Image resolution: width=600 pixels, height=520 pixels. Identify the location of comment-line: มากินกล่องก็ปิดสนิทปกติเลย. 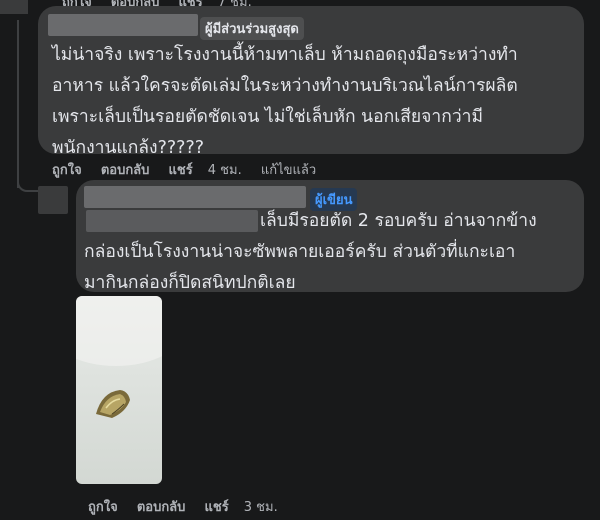
(190, 283).